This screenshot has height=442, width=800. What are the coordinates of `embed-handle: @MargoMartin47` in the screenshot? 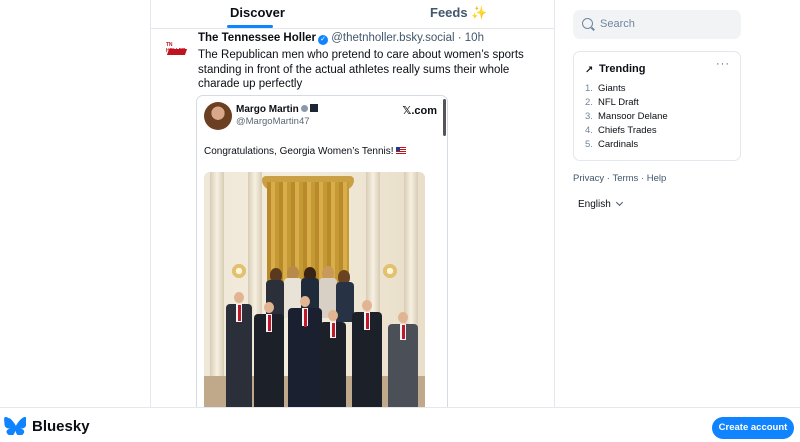 It's located at (273, 121).